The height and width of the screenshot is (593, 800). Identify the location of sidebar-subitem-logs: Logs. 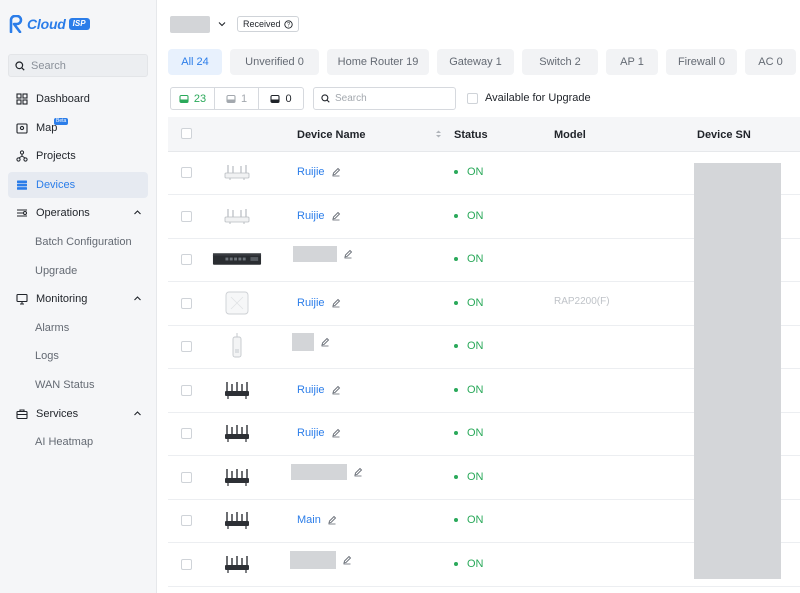
(78, 356).